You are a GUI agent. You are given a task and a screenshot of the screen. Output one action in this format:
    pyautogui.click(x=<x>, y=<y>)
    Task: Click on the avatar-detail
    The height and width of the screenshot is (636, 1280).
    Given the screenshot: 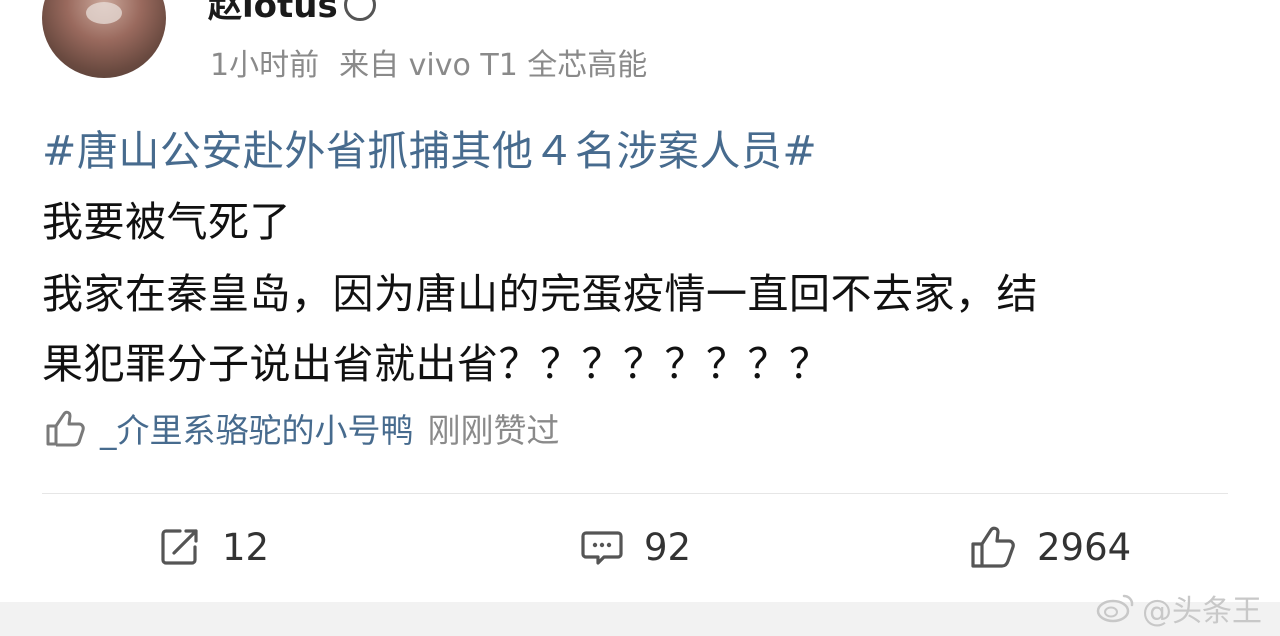 What is the action you would take?
    pyautogui.click(x=104, y=13)
    